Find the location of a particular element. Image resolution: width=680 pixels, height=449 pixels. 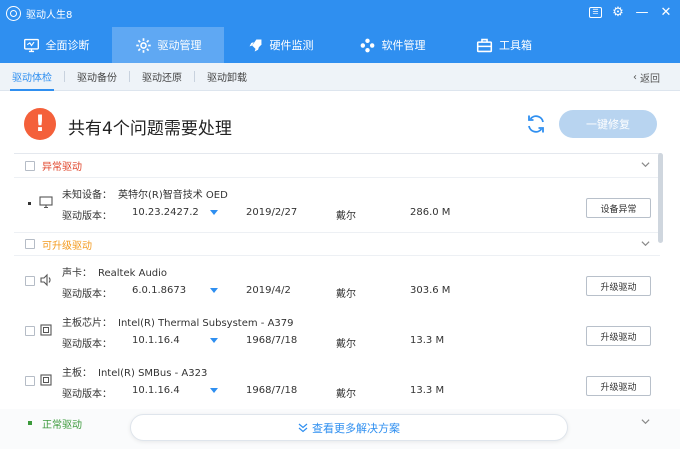

tab-driver-restore: 驱动还原 is located at coordinates (162, 77).